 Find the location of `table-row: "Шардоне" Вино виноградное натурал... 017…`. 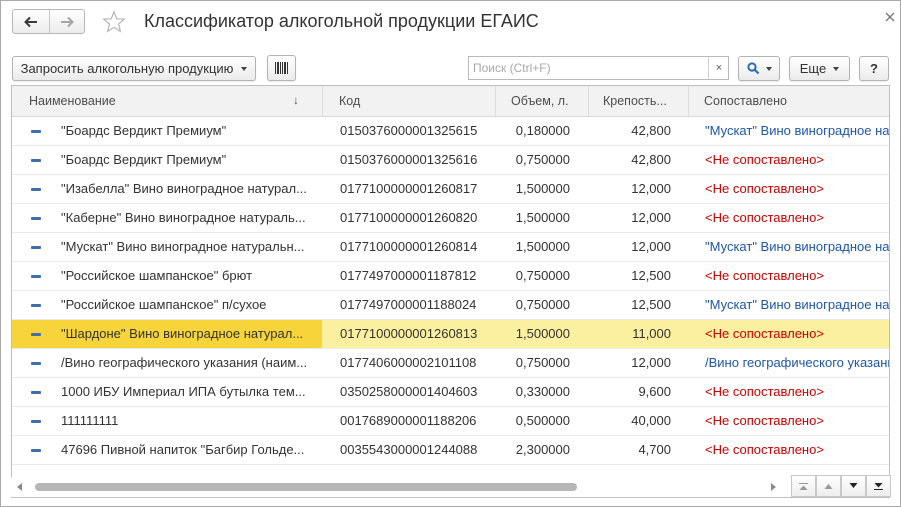

table-row: "Шардоне" Вино виноградное натурал... 017… is located at coordinates (450, 334).